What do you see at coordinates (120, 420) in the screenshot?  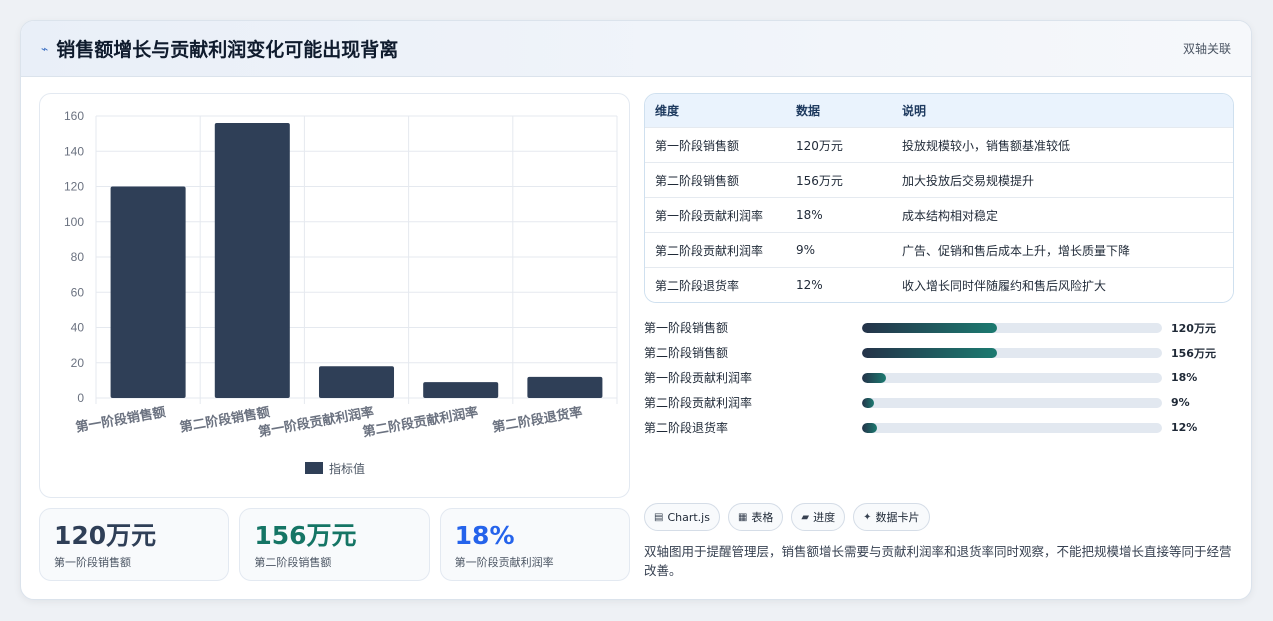 I see `x-tick-label: 第一阶段销售额` at bounding box center [120, 420].